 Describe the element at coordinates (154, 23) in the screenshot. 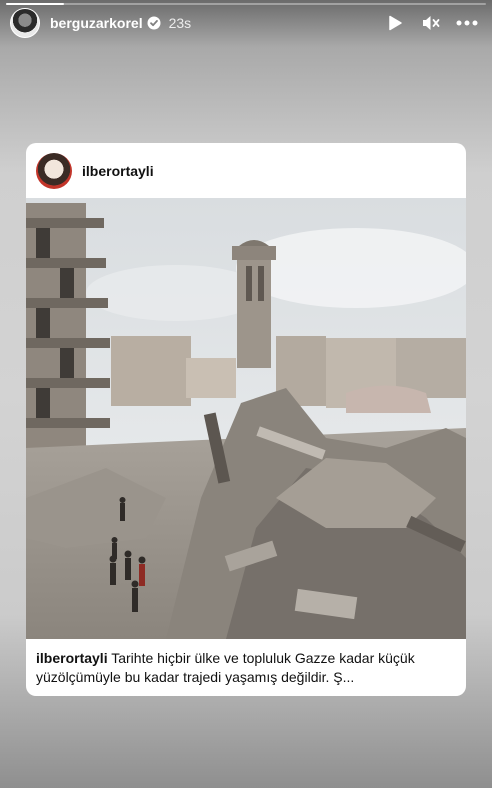

I see `verified-badge-icon` at that location.